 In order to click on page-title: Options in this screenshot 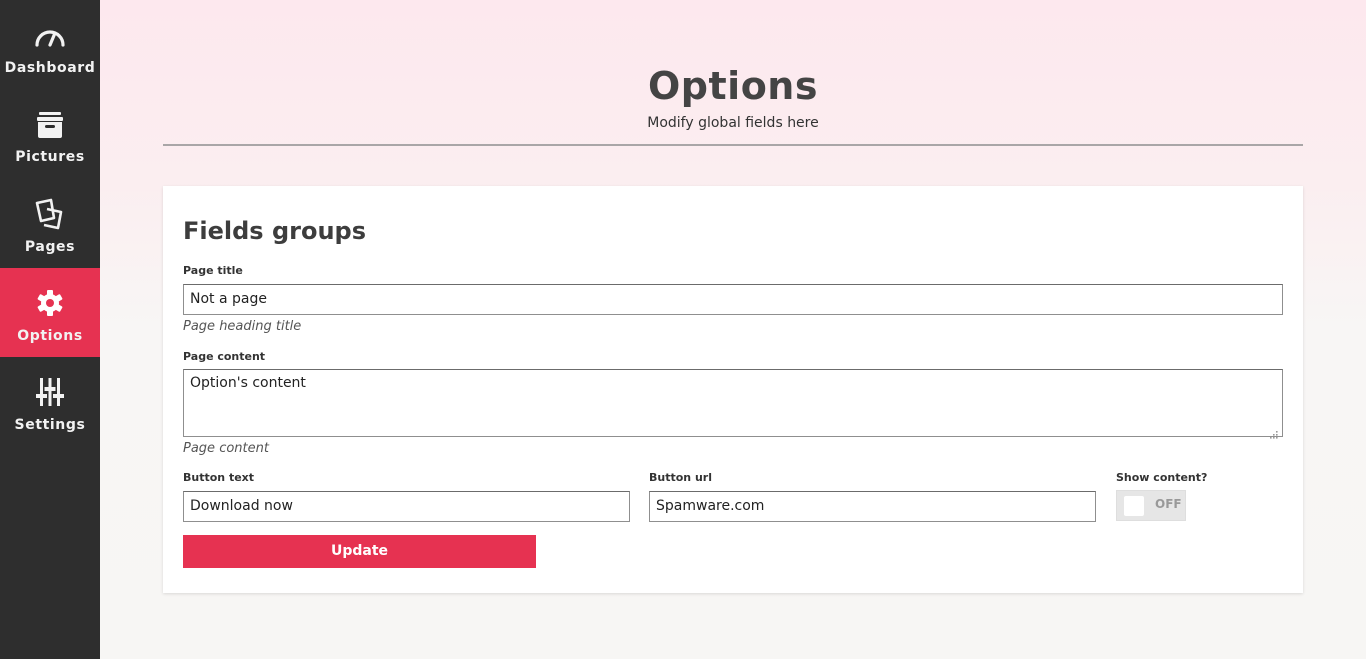, I will do `click(733, 86)`.